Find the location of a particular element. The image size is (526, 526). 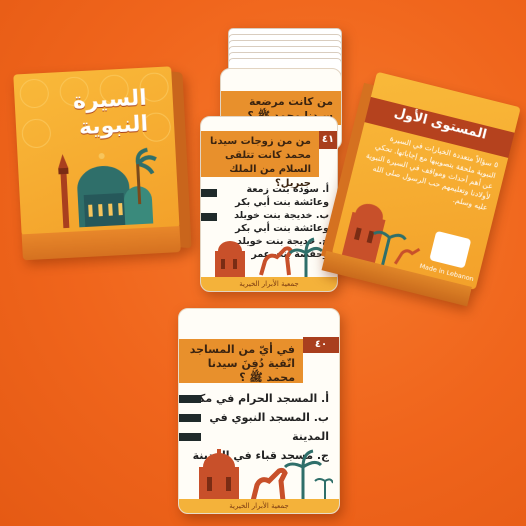

loose-card-footer: جمعية الأبرار الخيرية is located at coordinates (259, 506).